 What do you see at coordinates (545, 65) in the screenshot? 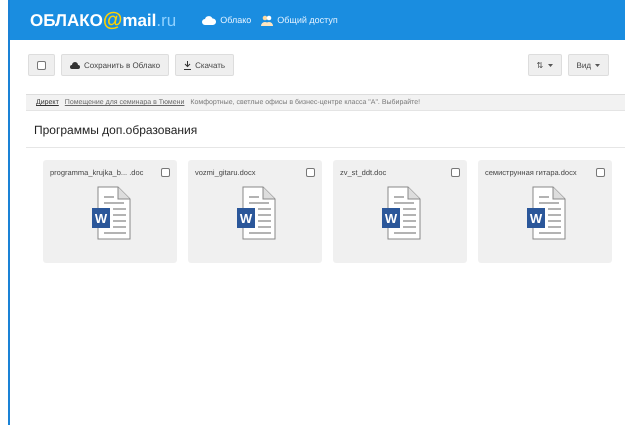
I see `sort-button: ⇅` at bounding box center [545, 65].